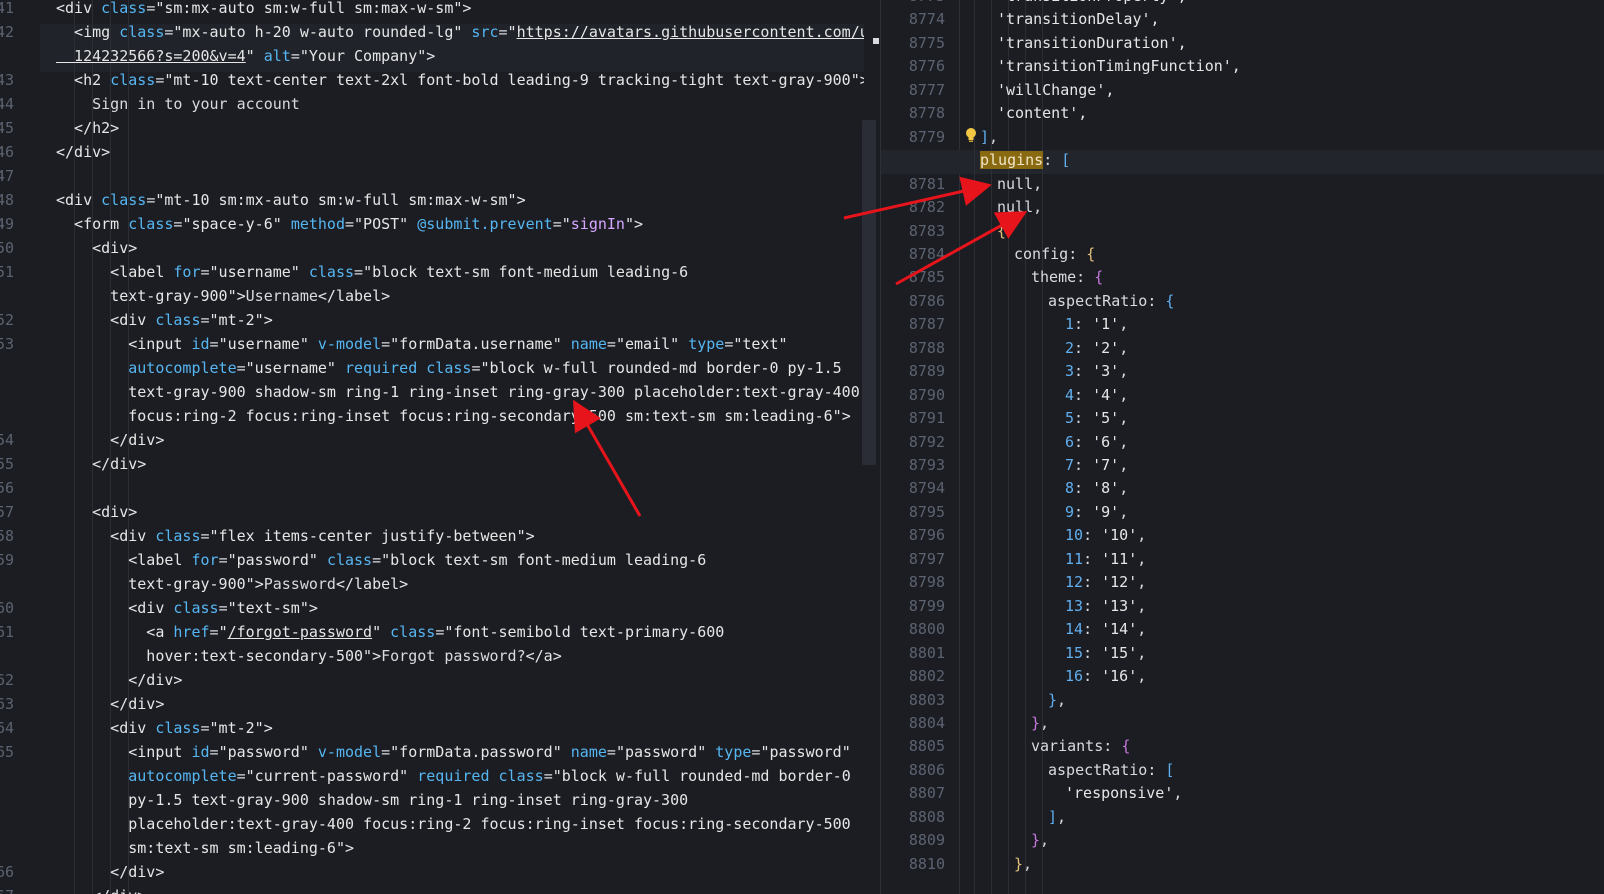 This screenshot has height=894, width=1604. I want to click on code-line: 124232566?s=200&v=4" alt="Your Company">, so click(245, 56).